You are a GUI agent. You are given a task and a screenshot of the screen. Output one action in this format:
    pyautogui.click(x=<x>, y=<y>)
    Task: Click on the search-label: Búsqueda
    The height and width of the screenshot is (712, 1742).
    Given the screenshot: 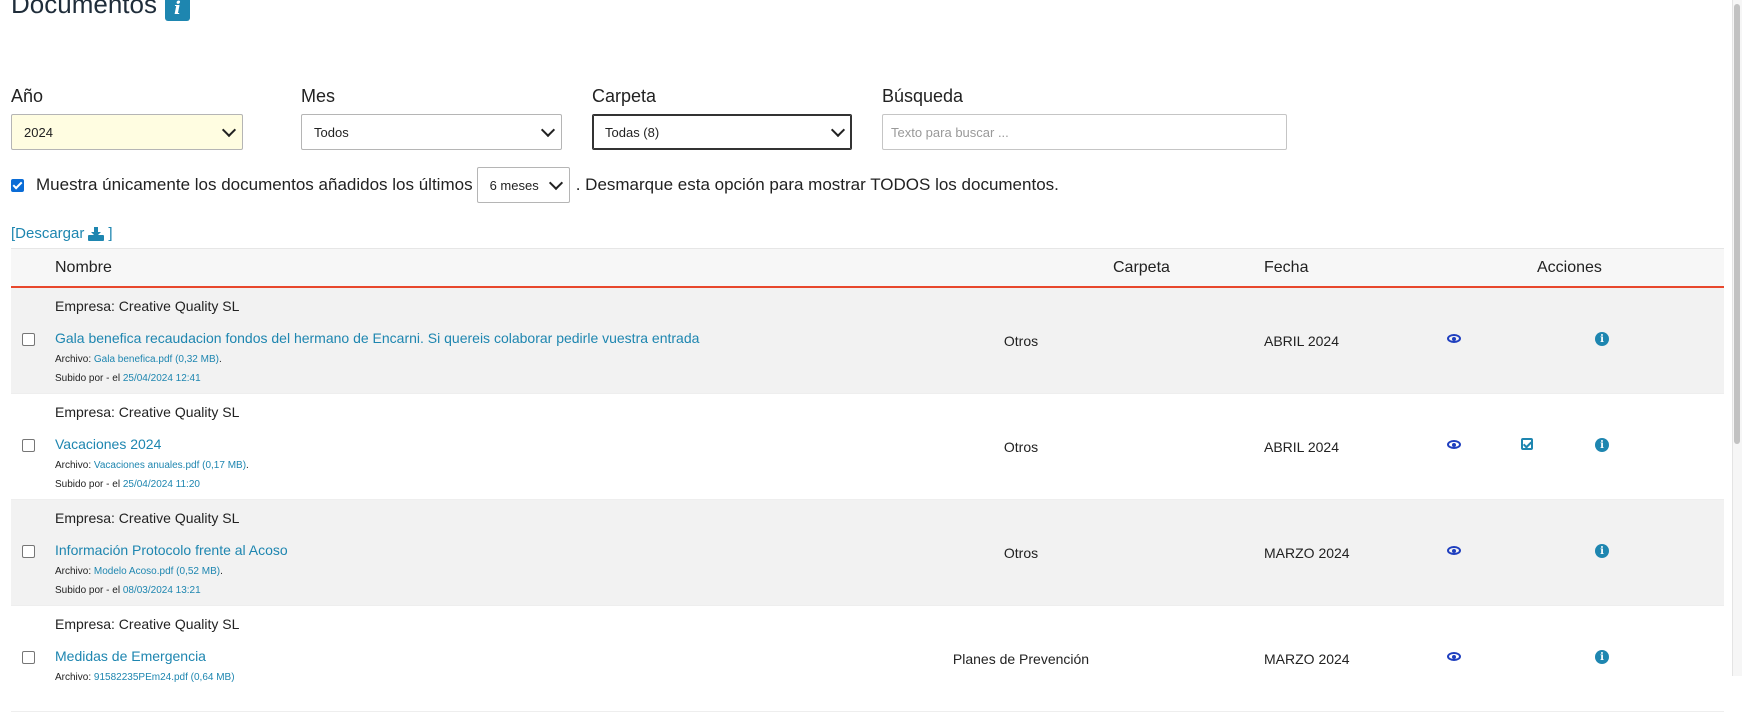 What is the action you would take?
    pyautogui.click(x=923, y=96)
    